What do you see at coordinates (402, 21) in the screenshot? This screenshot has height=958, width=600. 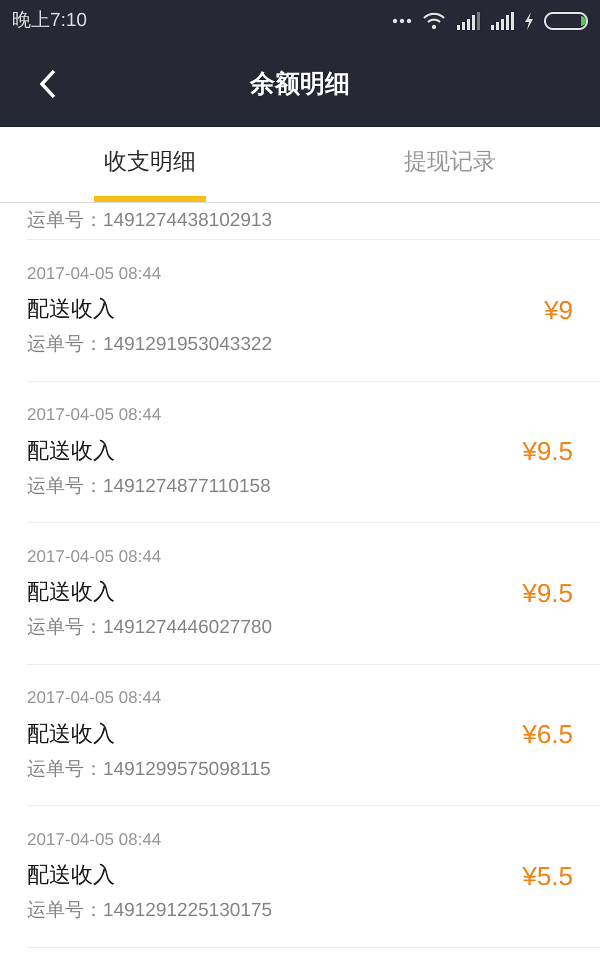 I see `more-dots-icon` at bounding box center [402, 21].